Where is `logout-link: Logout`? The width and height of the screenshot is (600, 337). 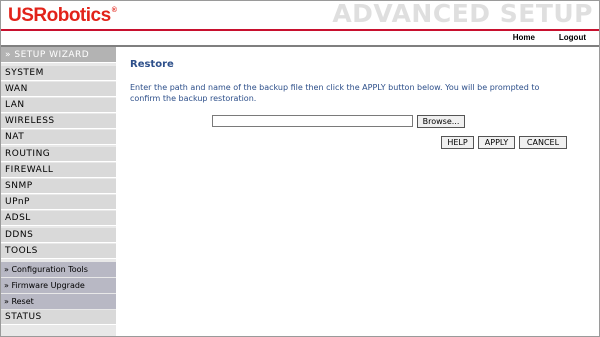
logout-link: Logout is located at coordinates (572, 37).